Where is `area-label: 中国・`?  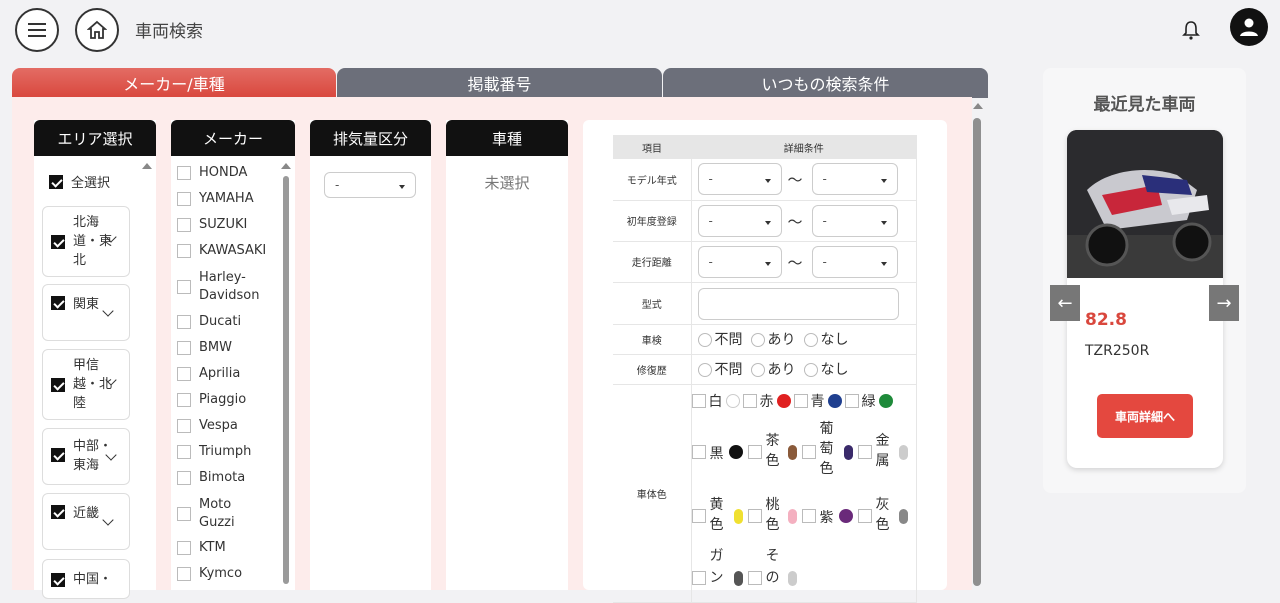
area-label: 中国・ is located at coordinates (93, 579).